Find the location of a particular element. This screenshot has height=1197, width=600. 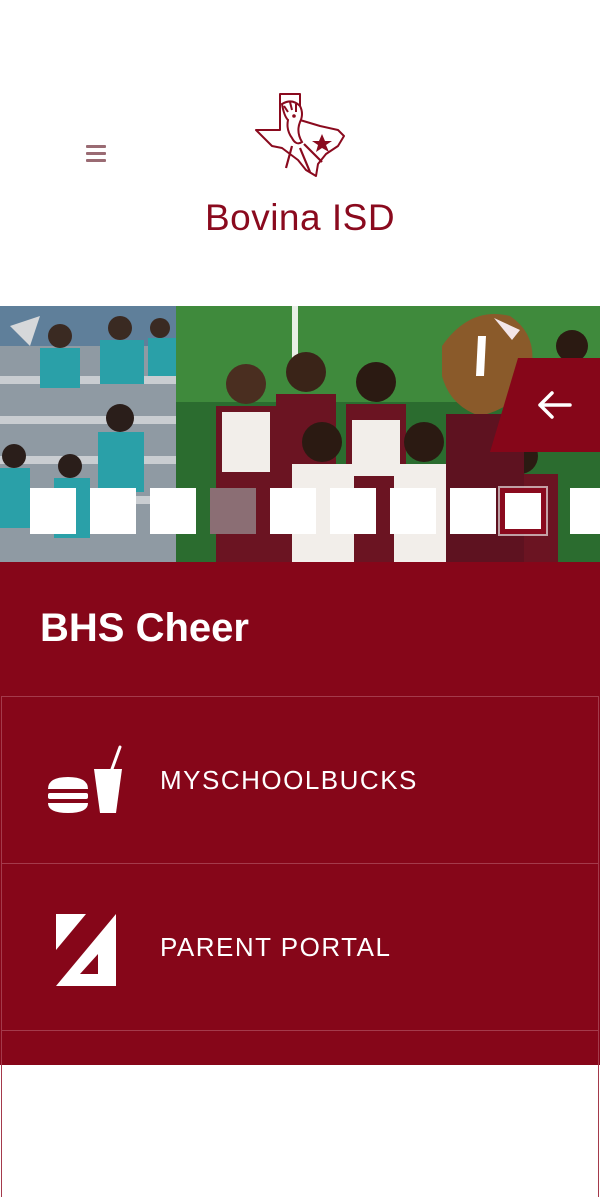

slide-caption: BHS Cheer is located at coordinates (144, 628).